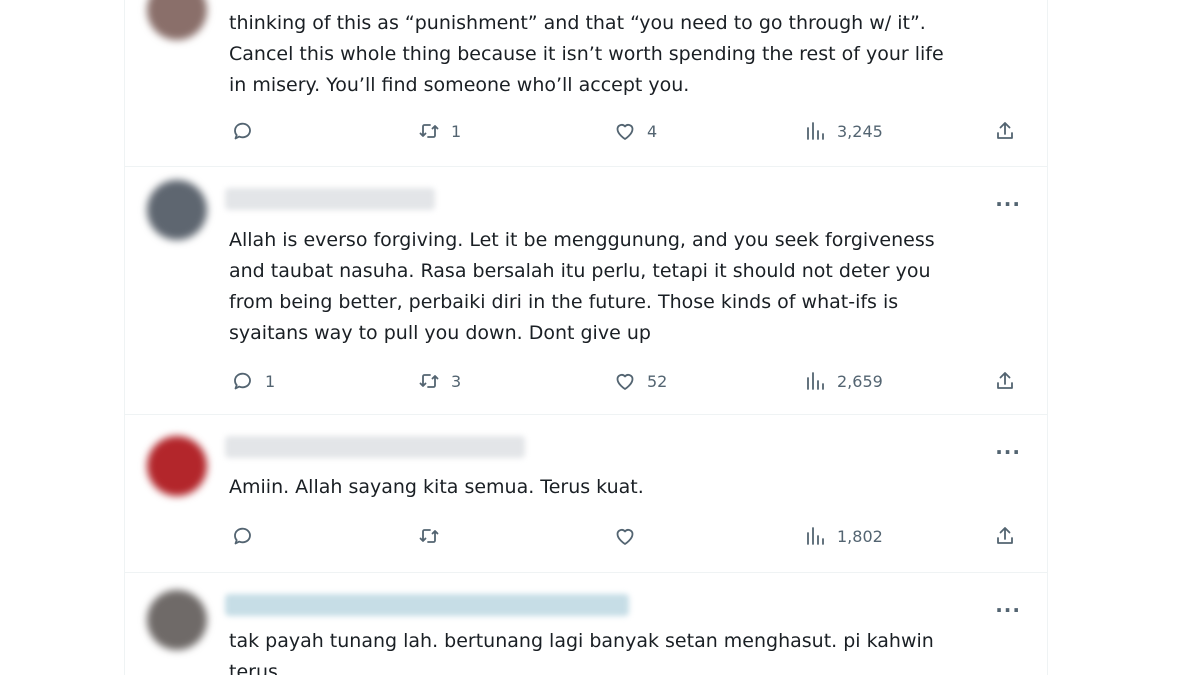 Image resolution: width=1200 pixels, height=675 pixels. I want to click on view-count: 3,245, so click(860, 131).